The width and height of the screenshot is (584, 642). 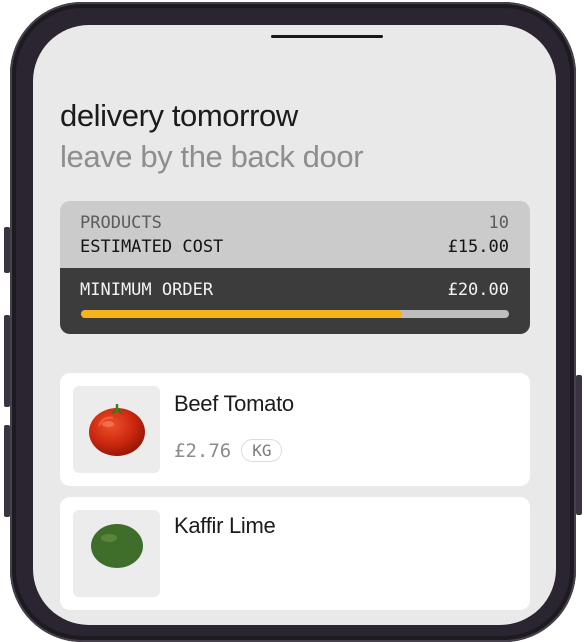 I want to click on product-price-line: £2.76 KG, so click(x=228, y=450).